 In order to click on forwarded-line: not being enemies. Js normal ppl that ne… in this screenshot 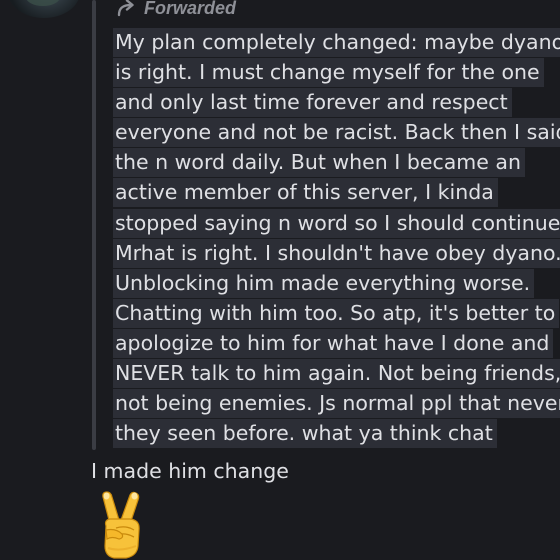, I will do `click(336, 403)`.